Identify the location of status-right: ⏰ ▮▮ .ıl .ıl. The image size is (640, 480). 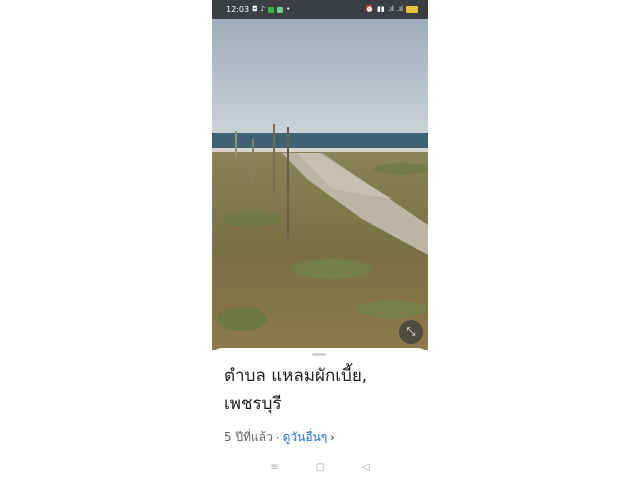
(391, 9).